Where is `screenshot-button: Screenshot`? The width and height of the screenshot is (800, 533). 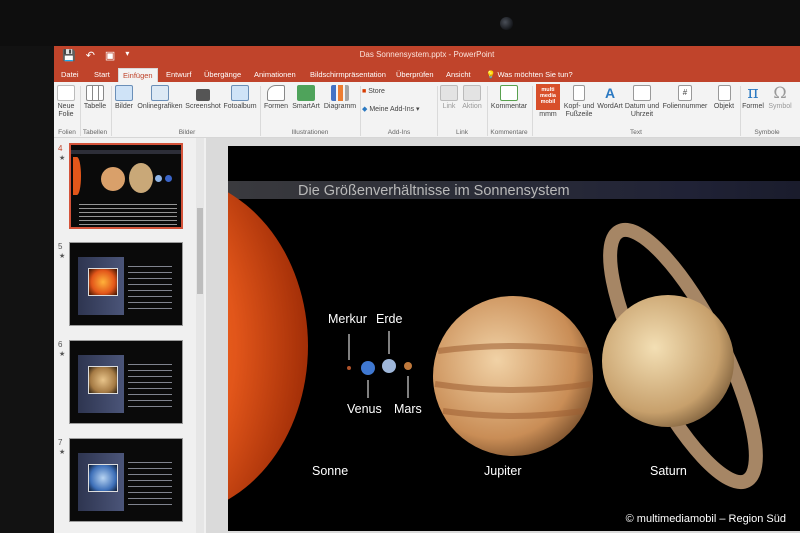
screenshot-button: Screenshot is located at coordinates (203, 98).